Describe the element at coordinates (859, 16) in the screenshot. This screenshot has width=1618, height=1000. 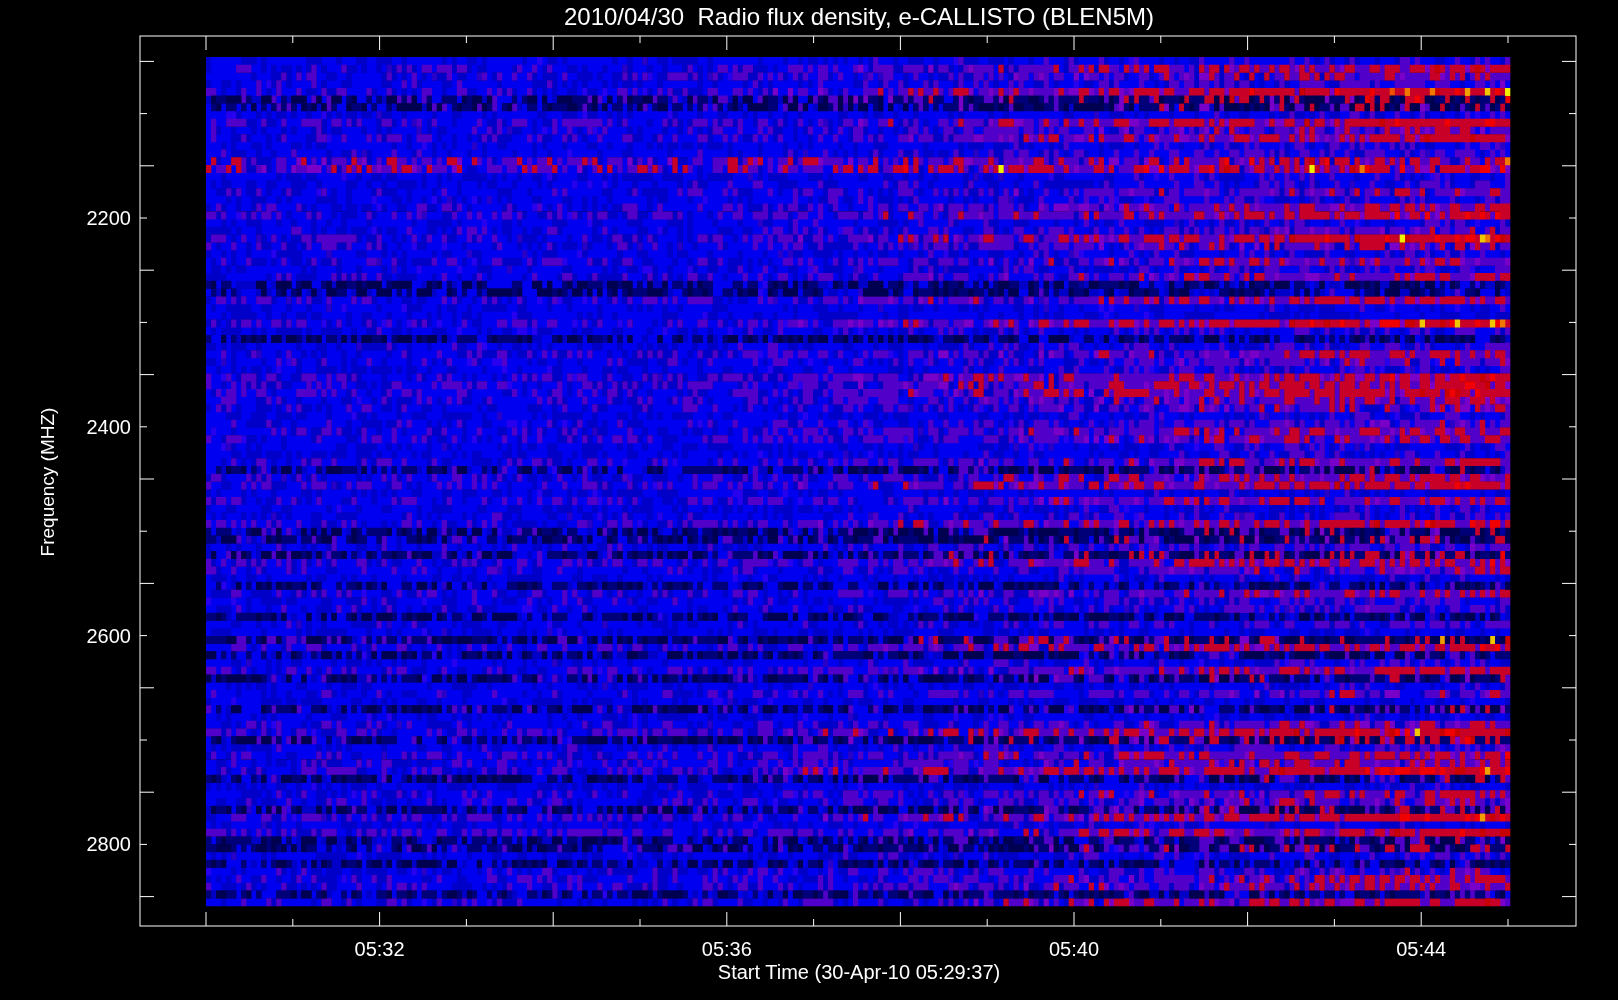
I see `plot-title: 2010/04/30 Radio flux density, e-CALLISTO (BLEN5M)` at that location.